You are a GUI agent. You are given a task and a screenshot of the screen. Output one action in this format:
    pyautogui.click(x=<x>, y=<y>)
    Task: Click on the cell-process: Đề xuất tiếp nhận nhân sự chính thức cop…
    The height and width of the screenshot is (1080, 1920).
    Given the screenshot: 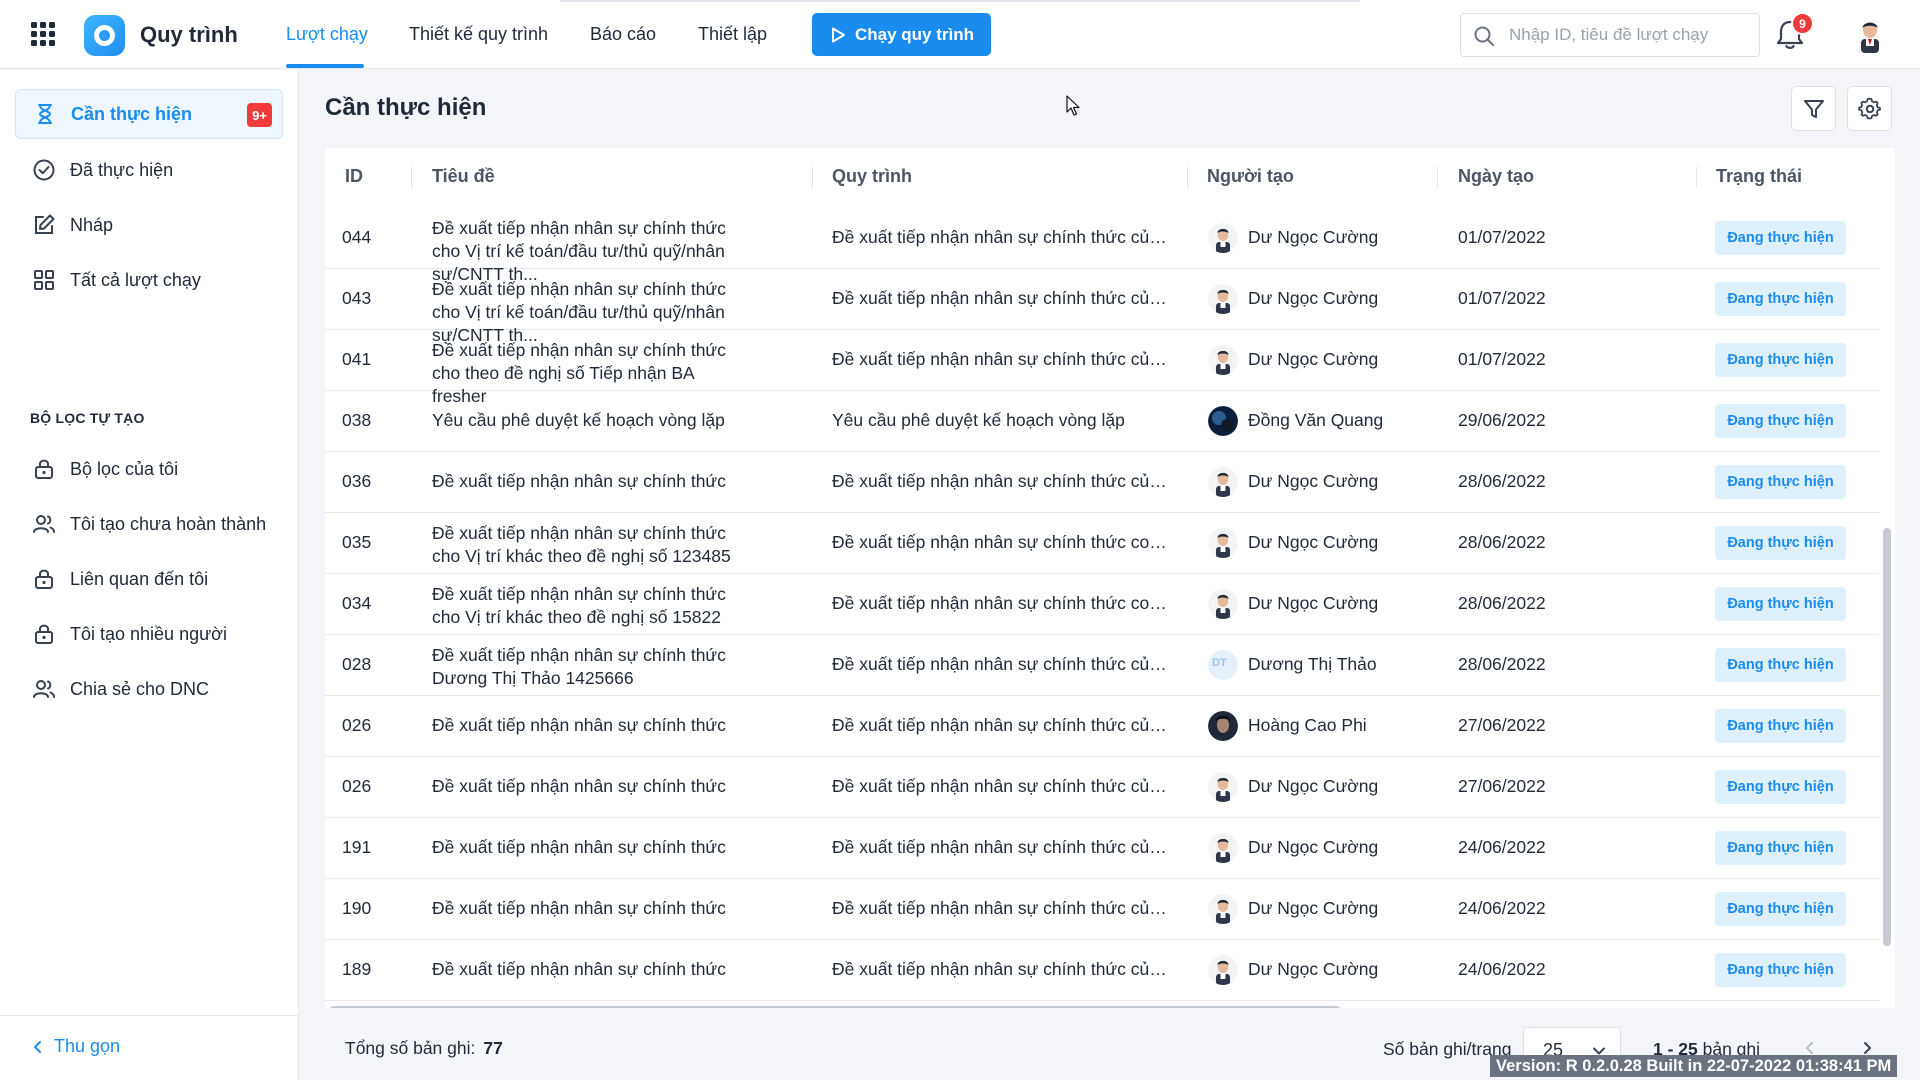 What is the action you would take?
    pyautogui.click(x=1002, y=603)
    